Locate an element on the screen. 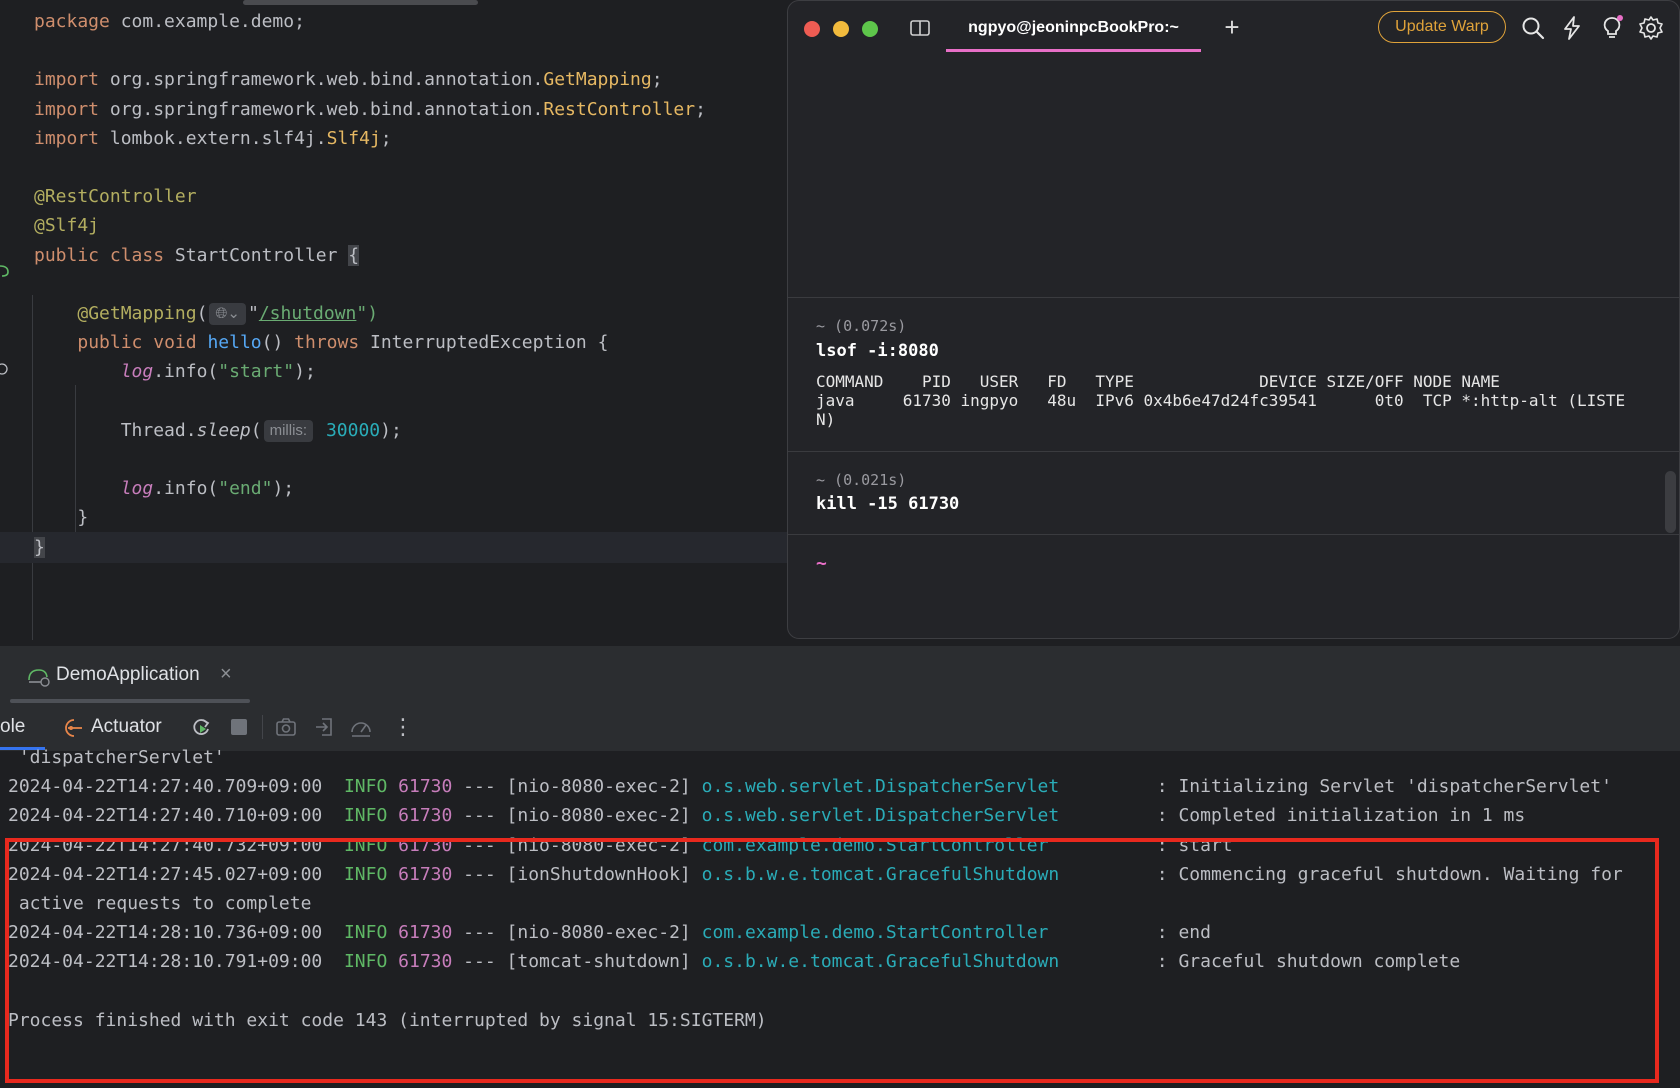 The height and width of the screenshot is (1088, 1680). code-token: ( is located at coordinates (202, 313).